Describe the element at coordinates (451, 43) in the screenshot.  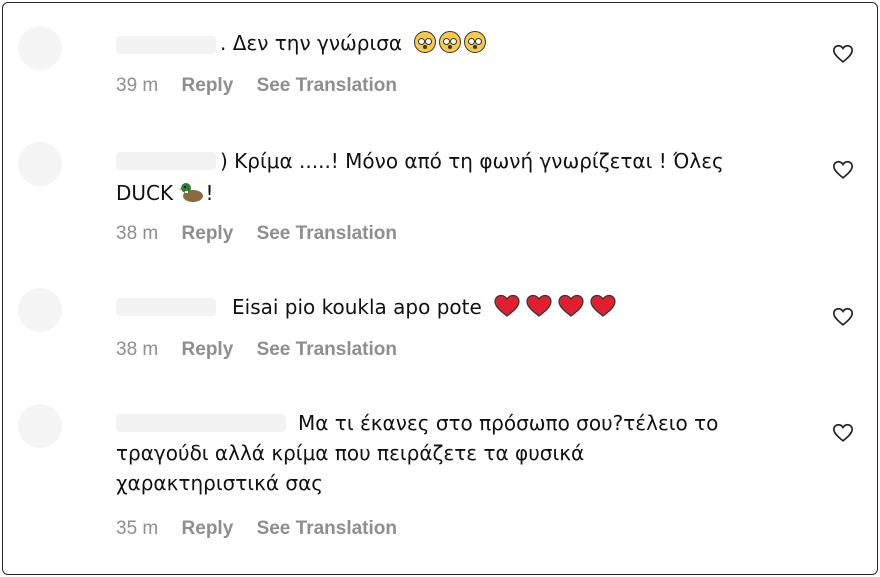
I see `flushed-face-emoji` at that location.